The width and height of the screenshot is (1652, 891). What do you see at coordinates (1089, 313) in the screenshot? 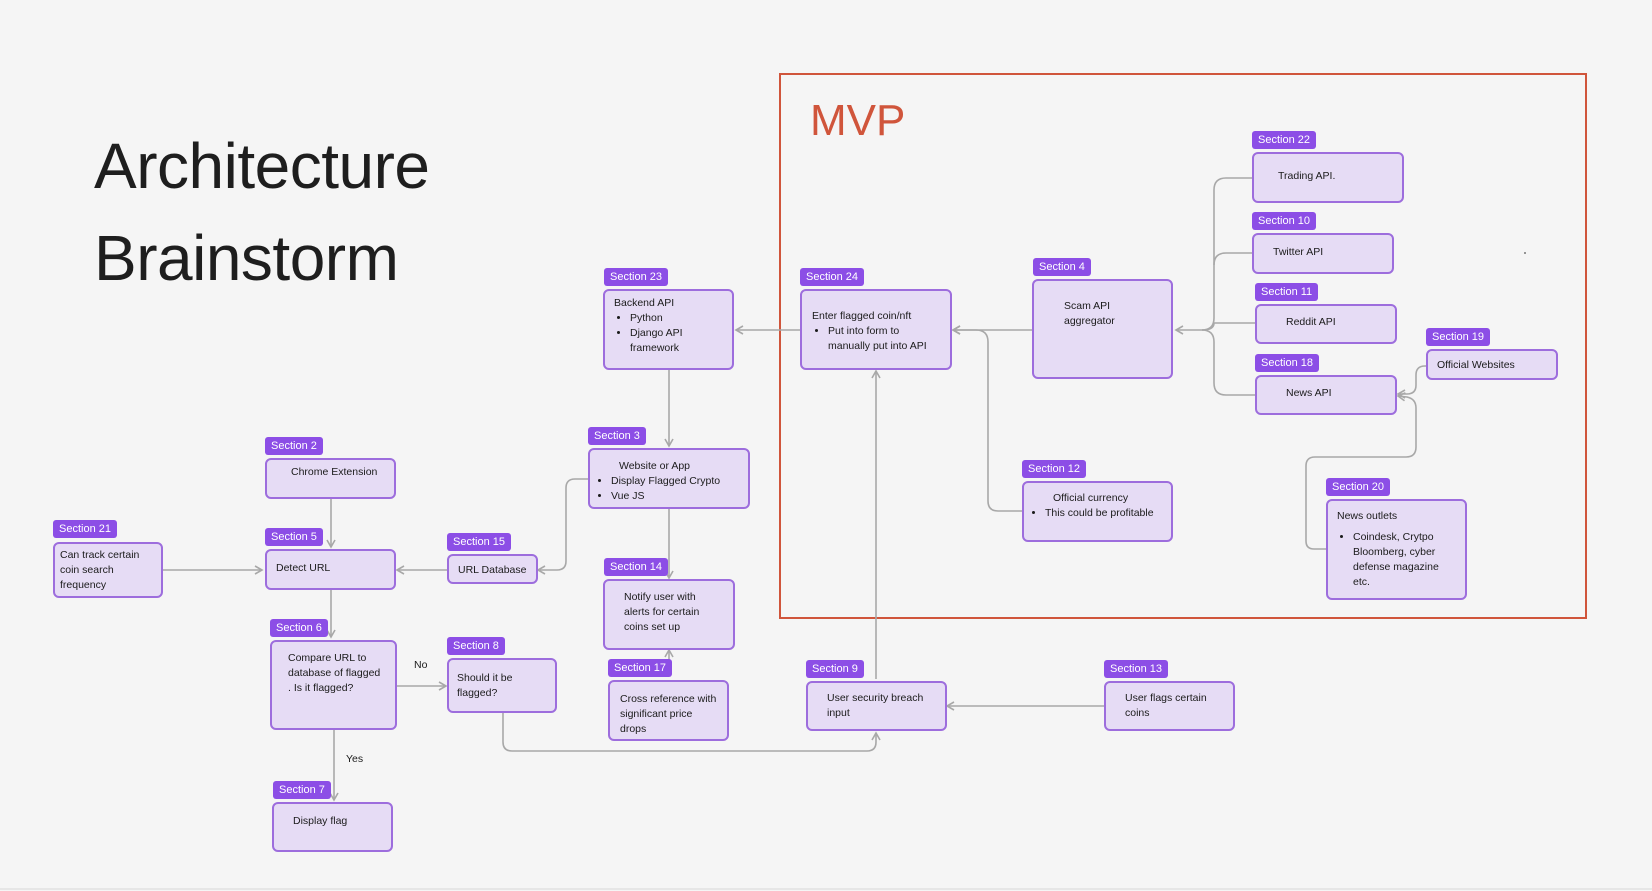
I see `node-text: Scam API aggregator` at bounding box center [1089, 313].